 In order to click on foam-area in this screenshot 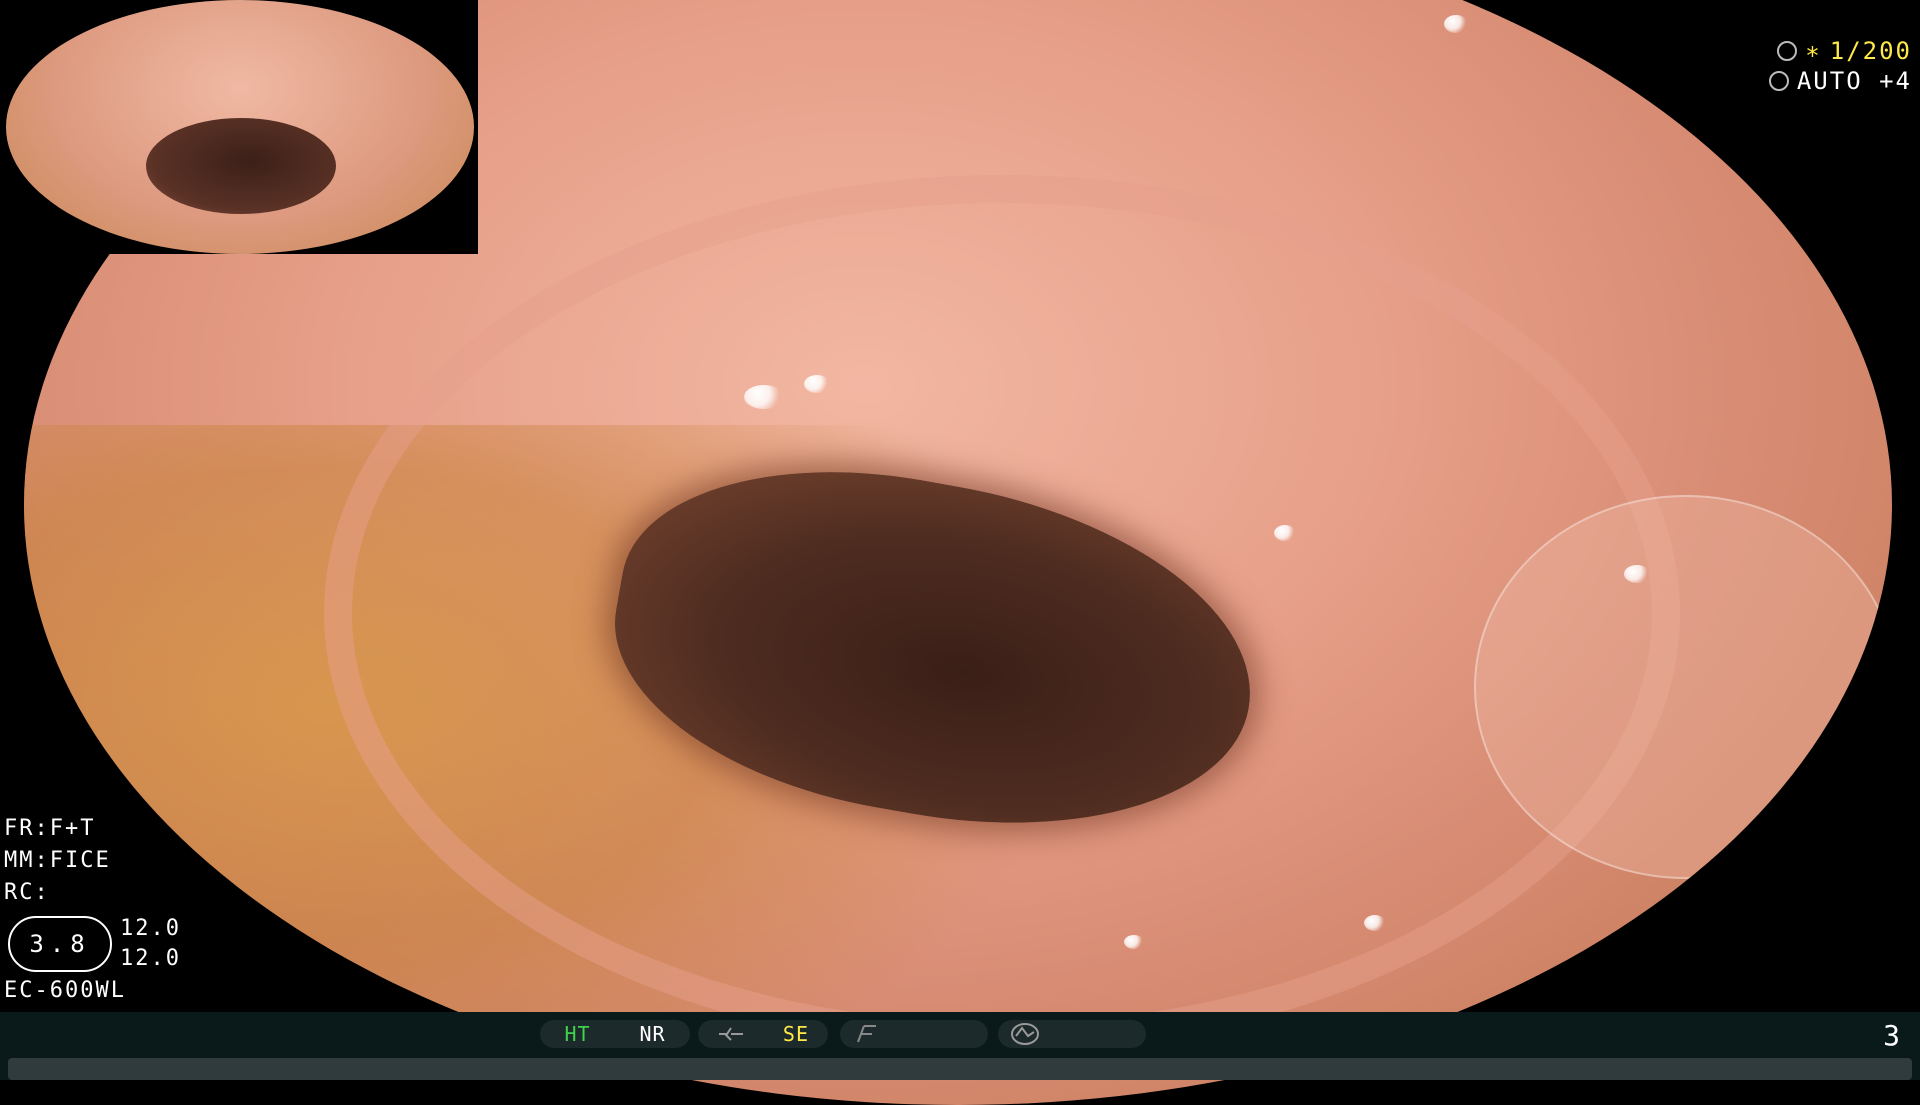, I will do `click(1683, 687)`.